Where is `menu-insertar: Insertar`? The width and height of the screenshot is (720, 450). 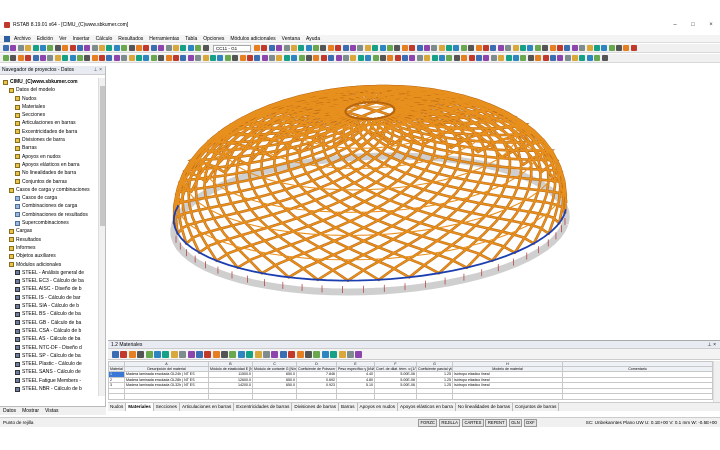 menu-insertar: Insertar is located at coordinates (81, 39).